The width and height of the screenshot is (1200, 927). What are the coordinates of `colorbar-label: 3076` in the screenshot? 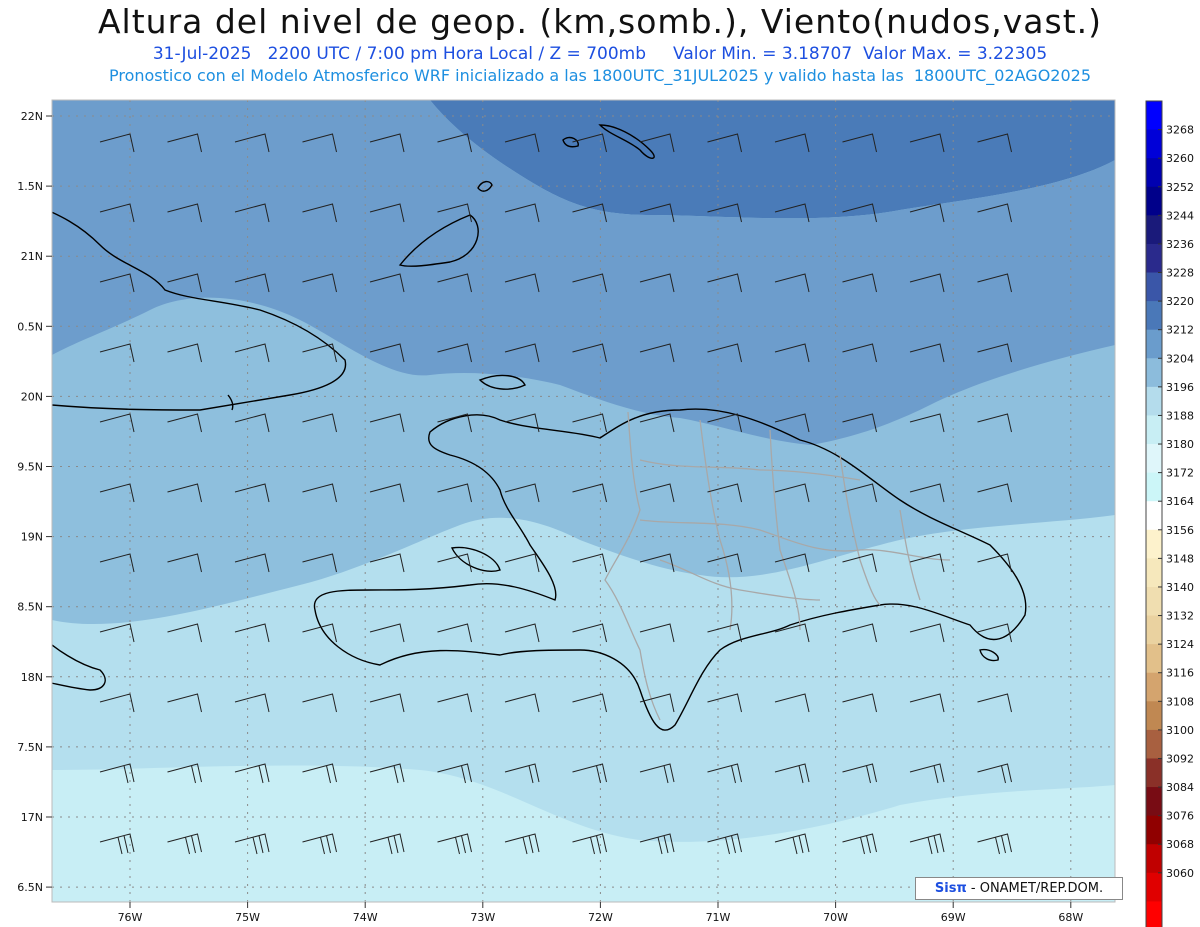 It's located at (1180, 816).